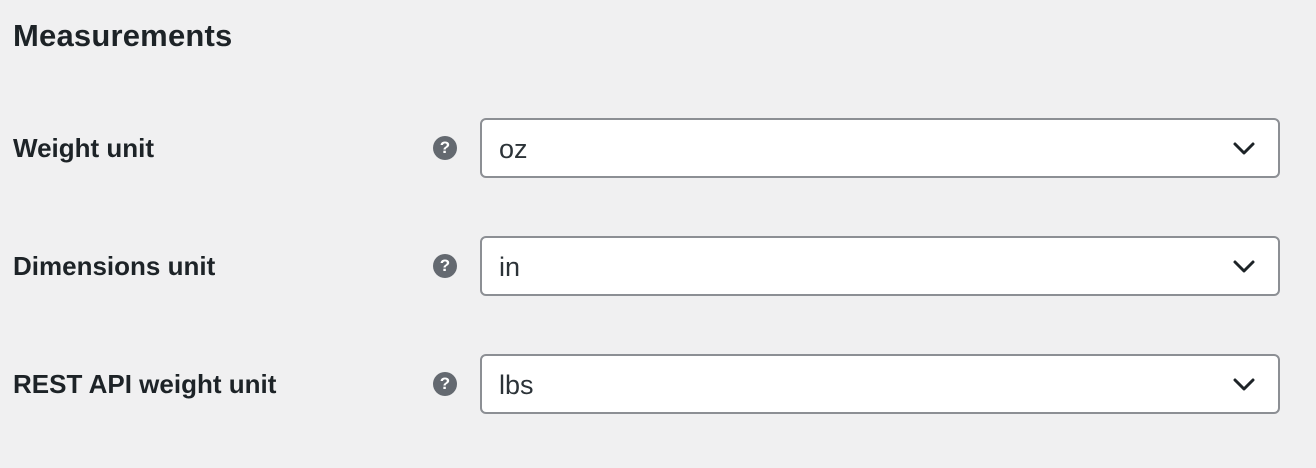  What do you see at coordinates (123, 35) in the screenshot?
I see `section-title: Measurements` at bounding box center [123, 35].